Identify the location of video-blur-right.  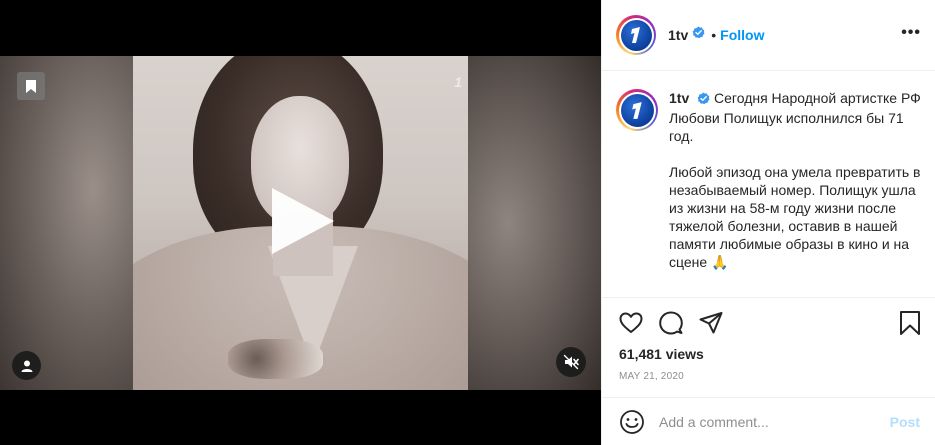
(534, 223).